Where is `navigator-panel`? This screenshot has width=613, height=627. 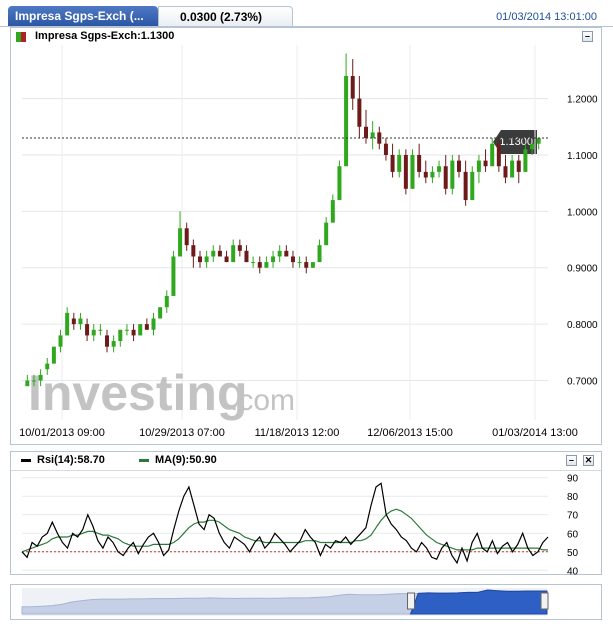
navigator-panel is located at coordinates (306, 602).